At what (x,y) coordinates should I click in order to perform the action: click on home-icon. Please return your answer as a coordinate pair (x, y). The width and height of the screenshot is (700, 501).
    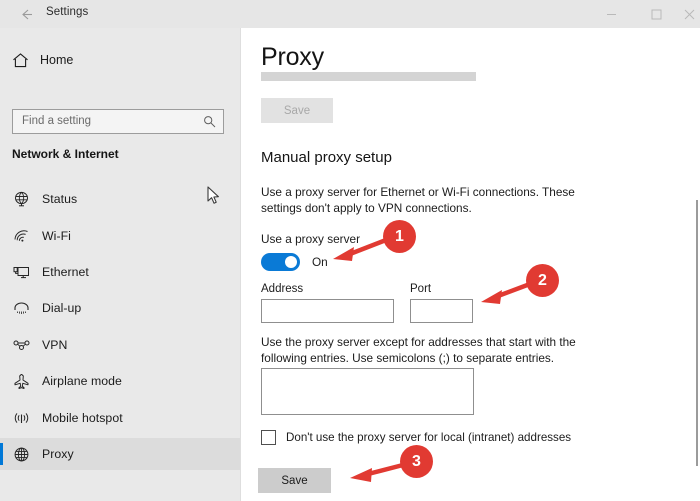
    Looking at the image, I should click on (20, 60).